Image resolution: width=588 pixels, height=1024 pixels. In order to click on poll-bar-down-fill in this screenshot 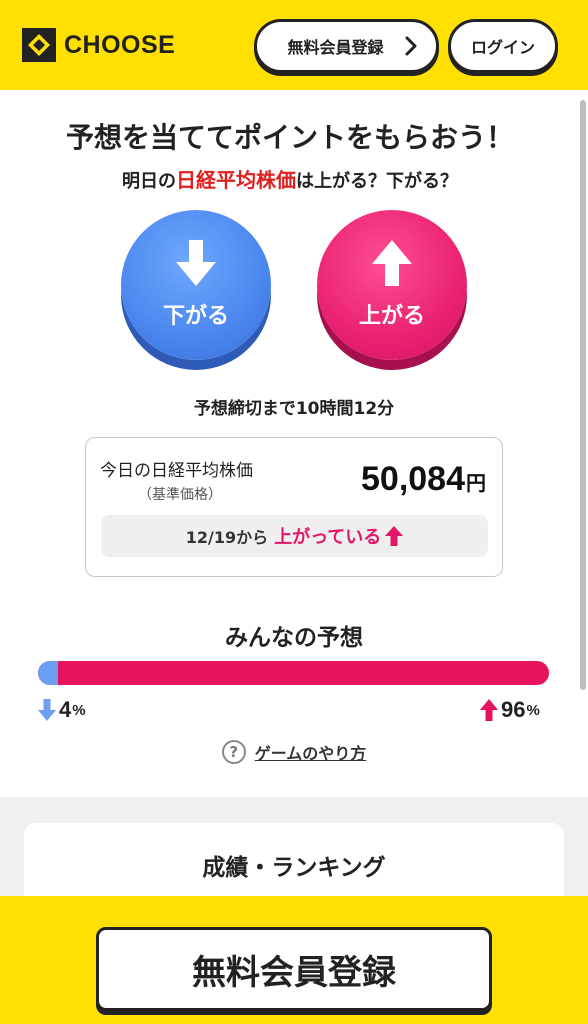, I will do `click(48, 673)`.